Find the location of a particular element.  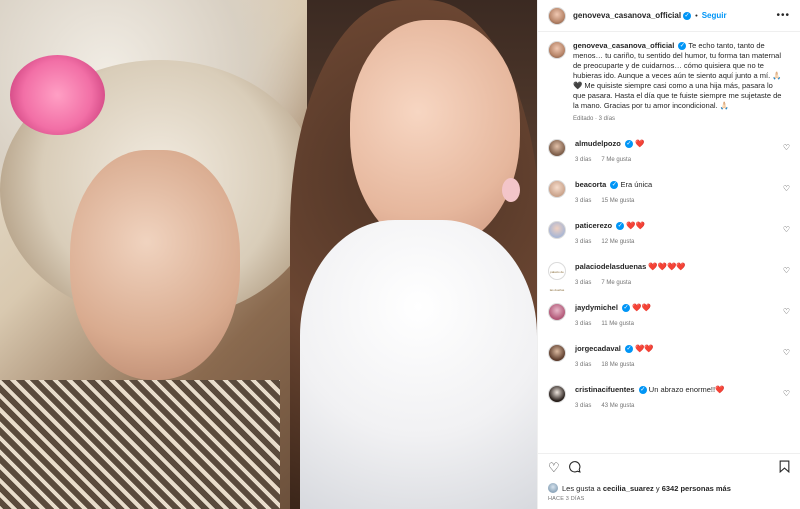

comment-item: beacorta ✓ Era única 3 días 15 Me gusta ♡ is located at coordinates (669, 193).